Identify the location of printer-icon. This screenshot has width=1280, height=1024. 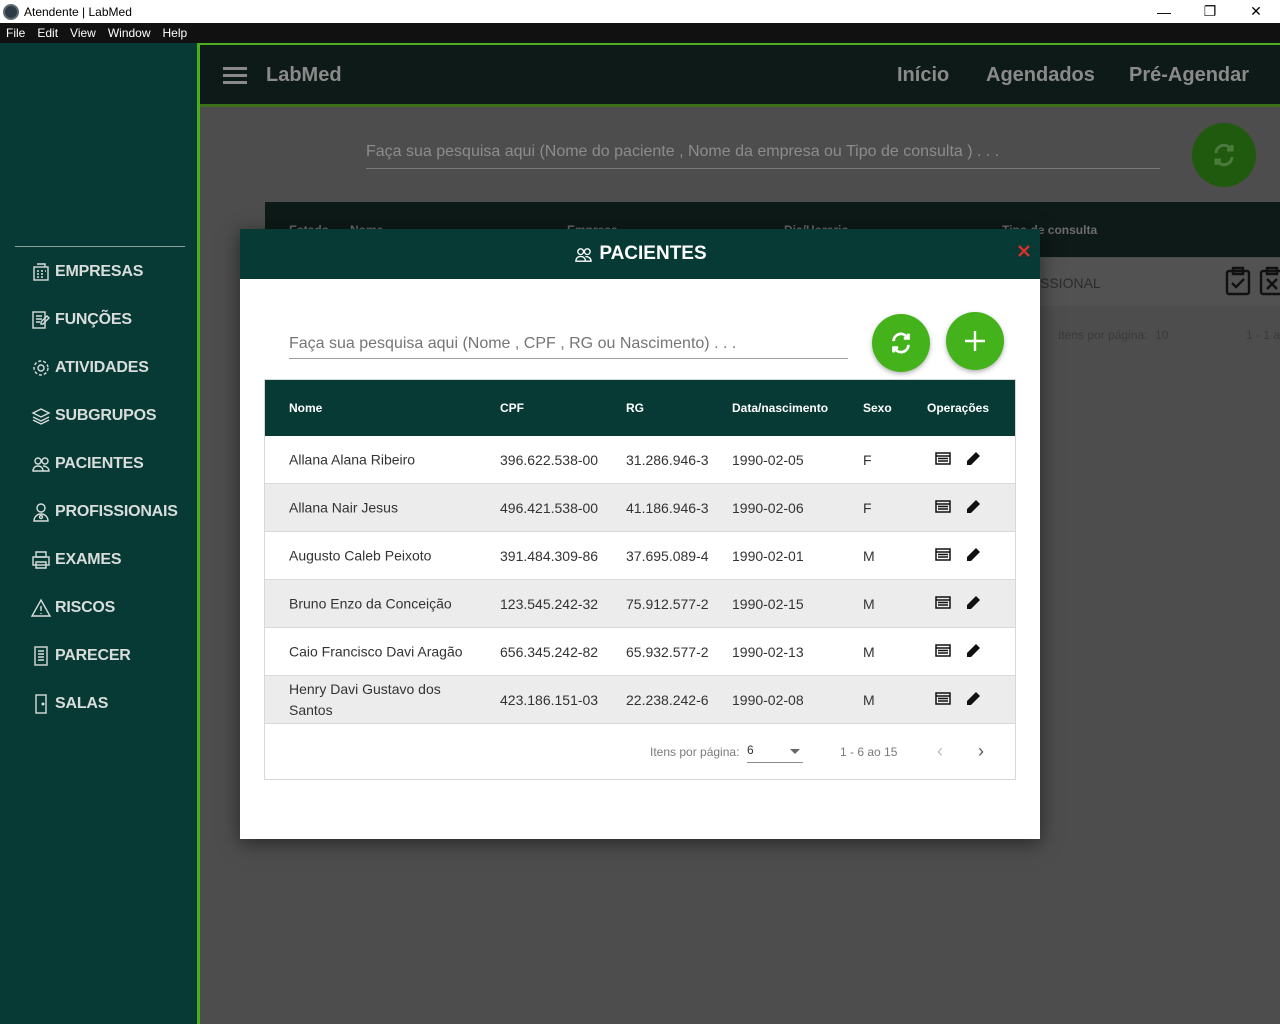
(41, 560).